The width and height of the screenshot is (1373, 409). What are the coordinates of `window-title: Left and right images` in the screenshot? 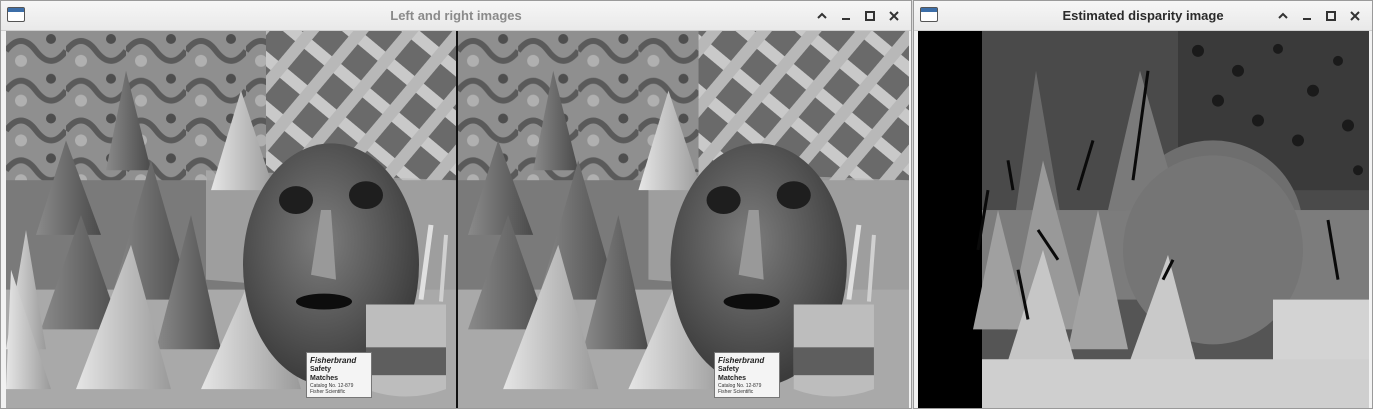 It's located at (456, 15).